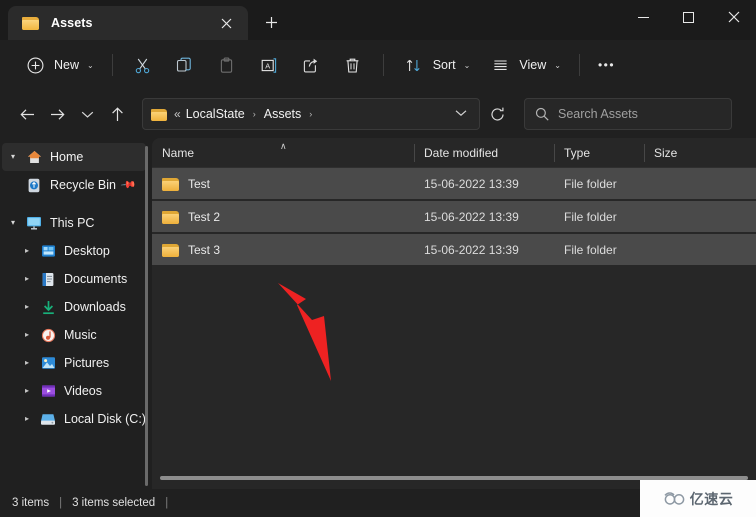 The height and width of the screenshot is (517, 756). What do you see at coordinates (57, 114) in the screenshot?
I see `forward-button` at bounding box center [57, 114].